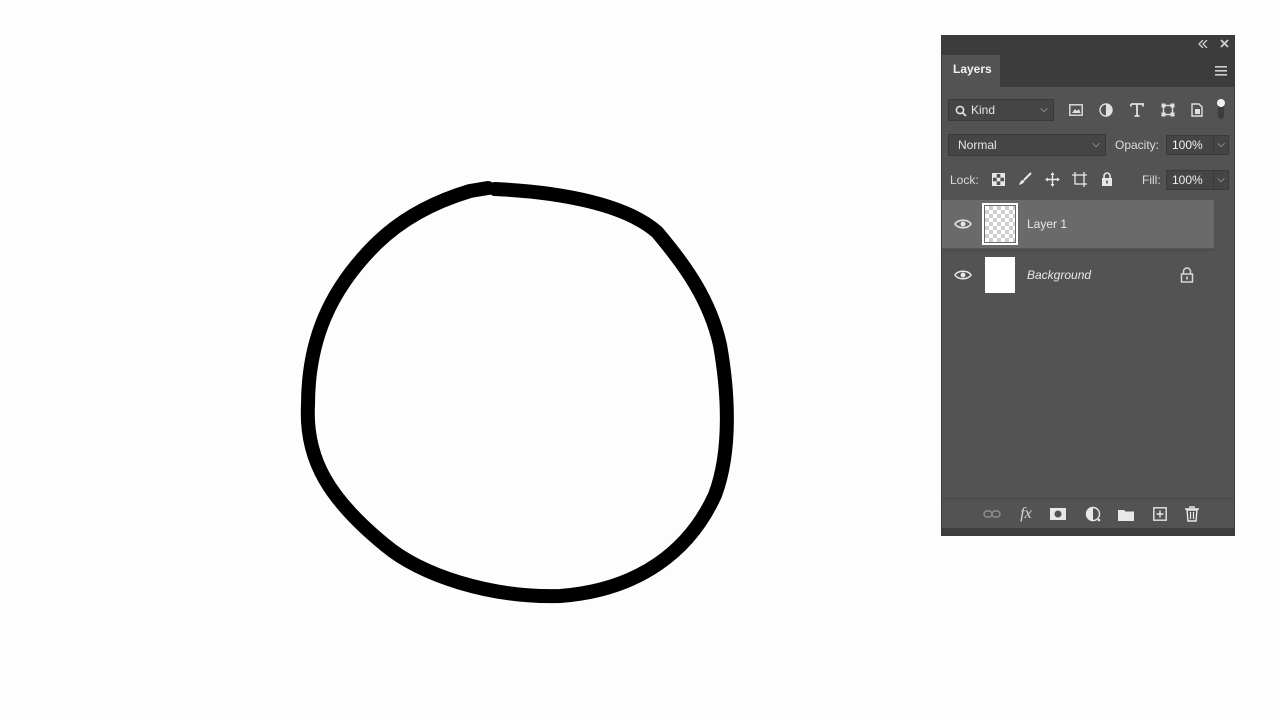 The width and height of the screenshot is (1280, 720). Describe the element at coordinates (1137, 145) in the screenshot. I see `opacity-label: Opacity:` at that location.